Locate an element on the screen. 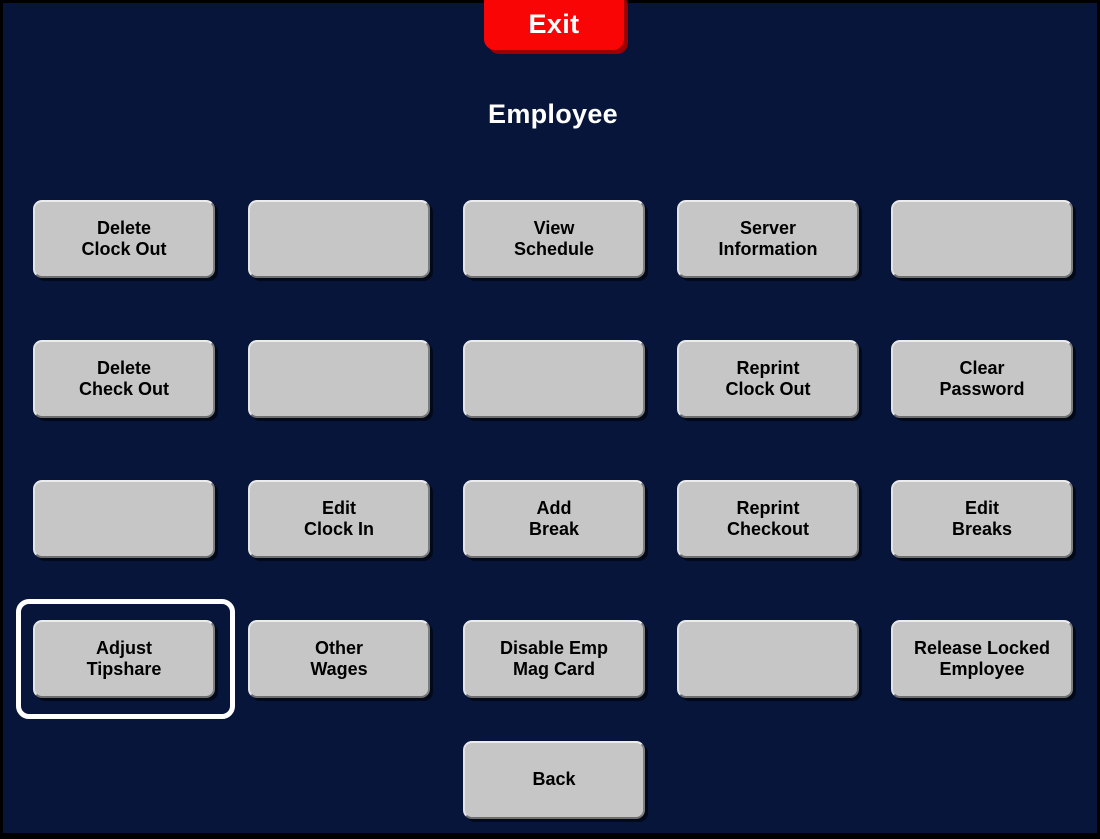 The height and width of the screenshot is (839, 1100). button-empty-r0c4 is located at coordinates (982, 239).